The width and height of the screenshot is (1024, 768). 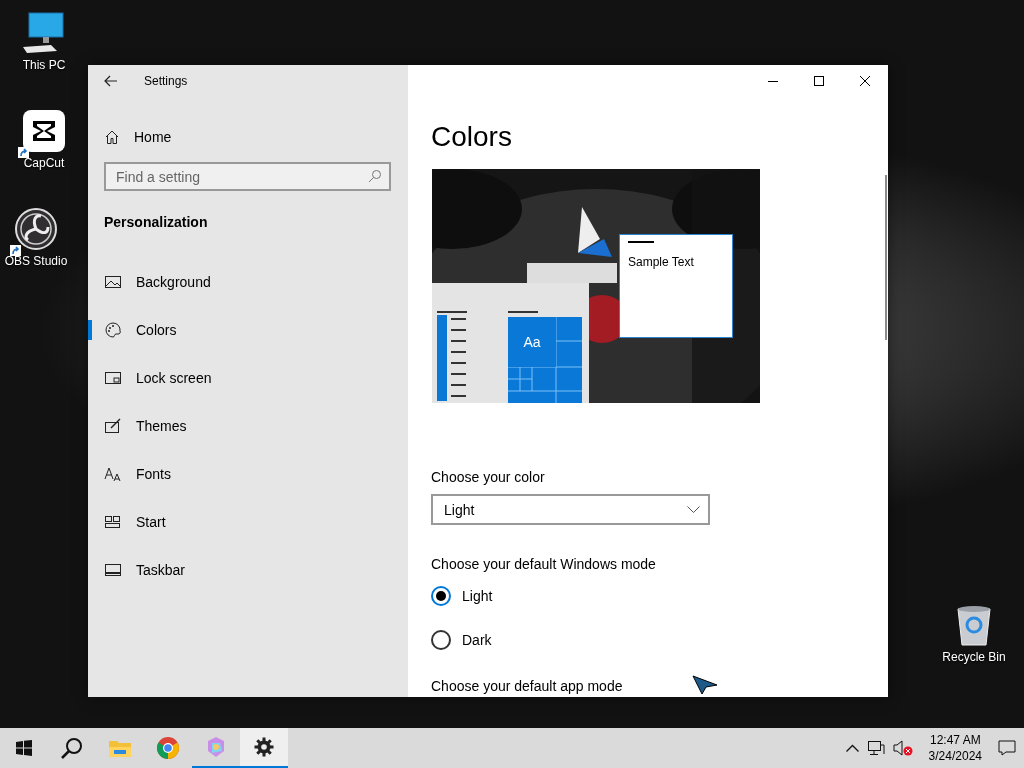 I want to click on desktop-icon-label: OBS Studio, so click(x=36, y=261).